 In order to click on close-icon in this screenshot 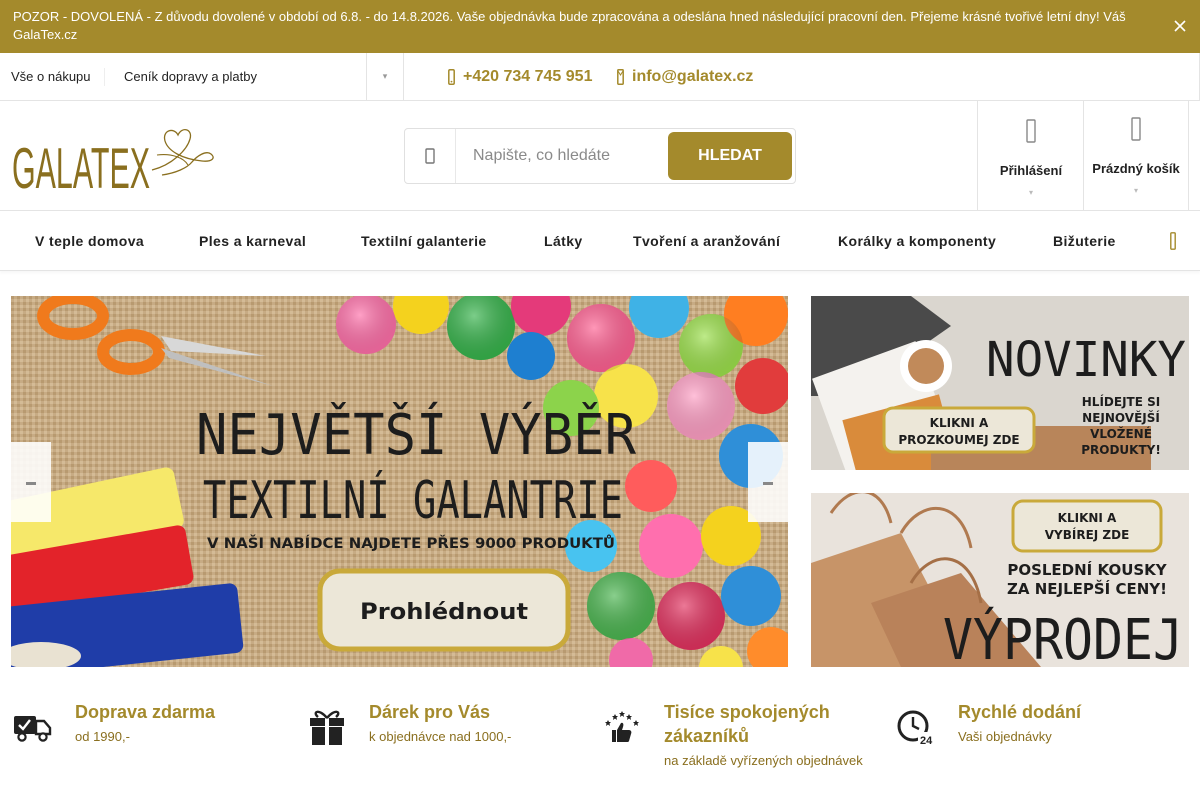, I will do `click(1180, 26)`.